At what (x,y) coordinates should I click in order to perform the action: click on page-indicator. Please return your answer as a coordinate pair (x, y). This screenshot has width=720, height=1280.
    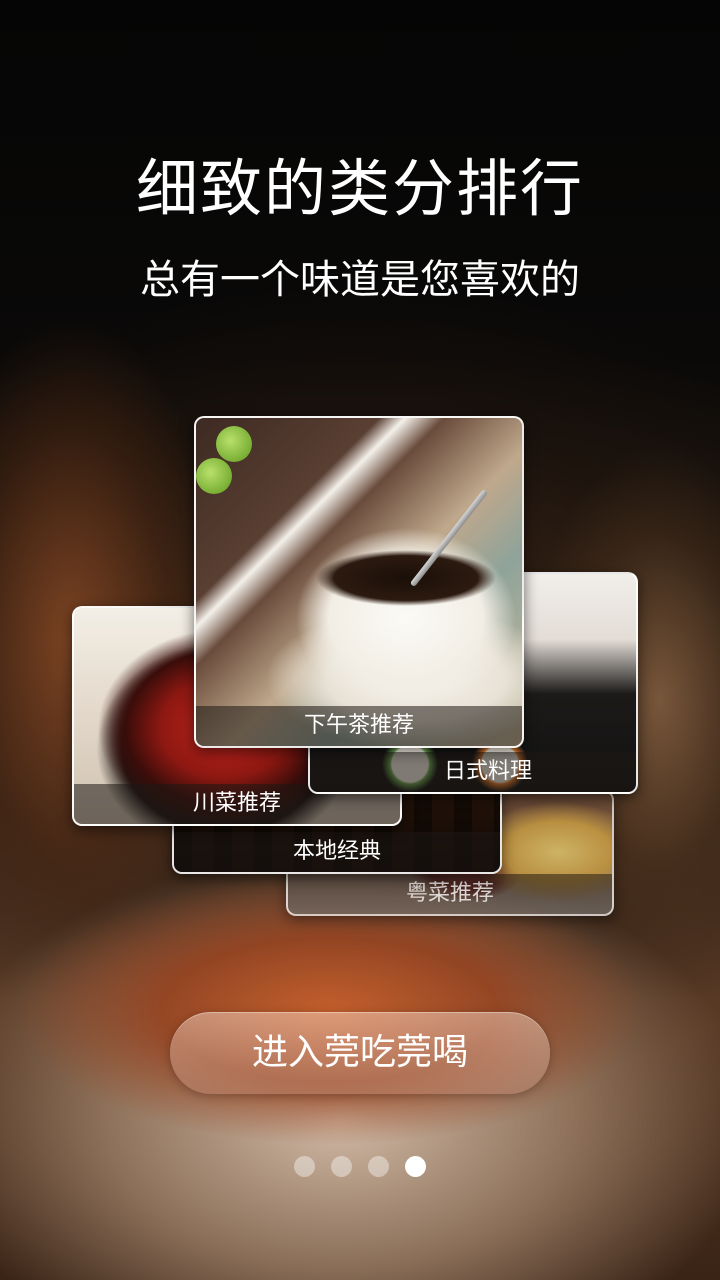
    Looking at the image, I should click on (360, 1167).